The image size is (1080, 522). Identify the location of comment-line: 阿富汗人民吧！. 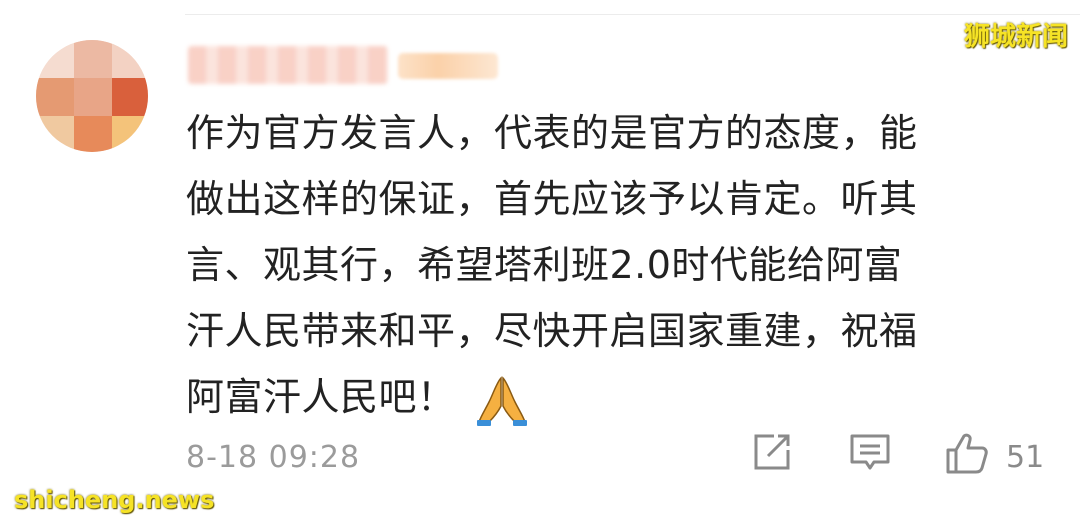
(321, 397).